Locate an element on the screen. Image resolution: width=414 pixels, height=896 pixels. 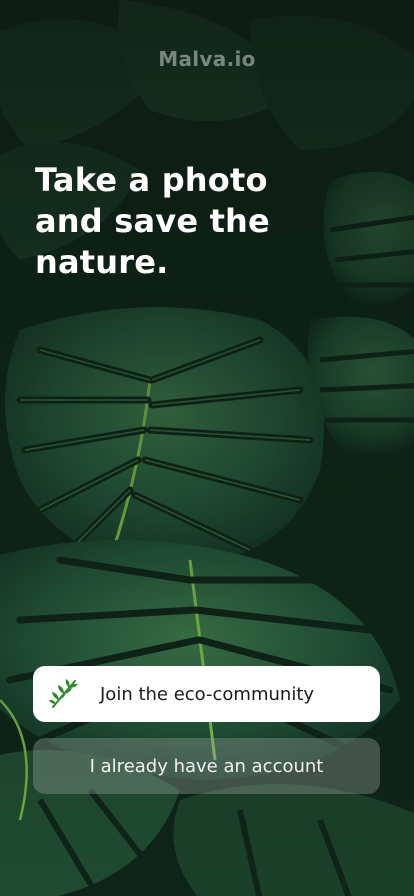
existing-account-label: I already have an account is located at coordinates (206, 766).